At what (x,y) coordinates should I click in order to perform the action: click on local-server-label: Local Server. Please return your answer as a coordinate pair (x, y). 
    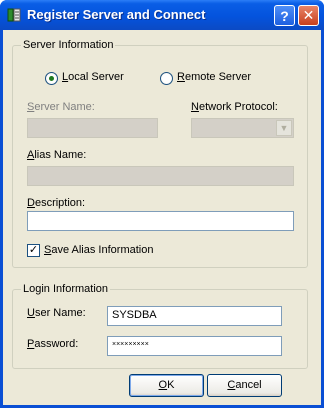
    Looking at the image, I should click on (93, 77).